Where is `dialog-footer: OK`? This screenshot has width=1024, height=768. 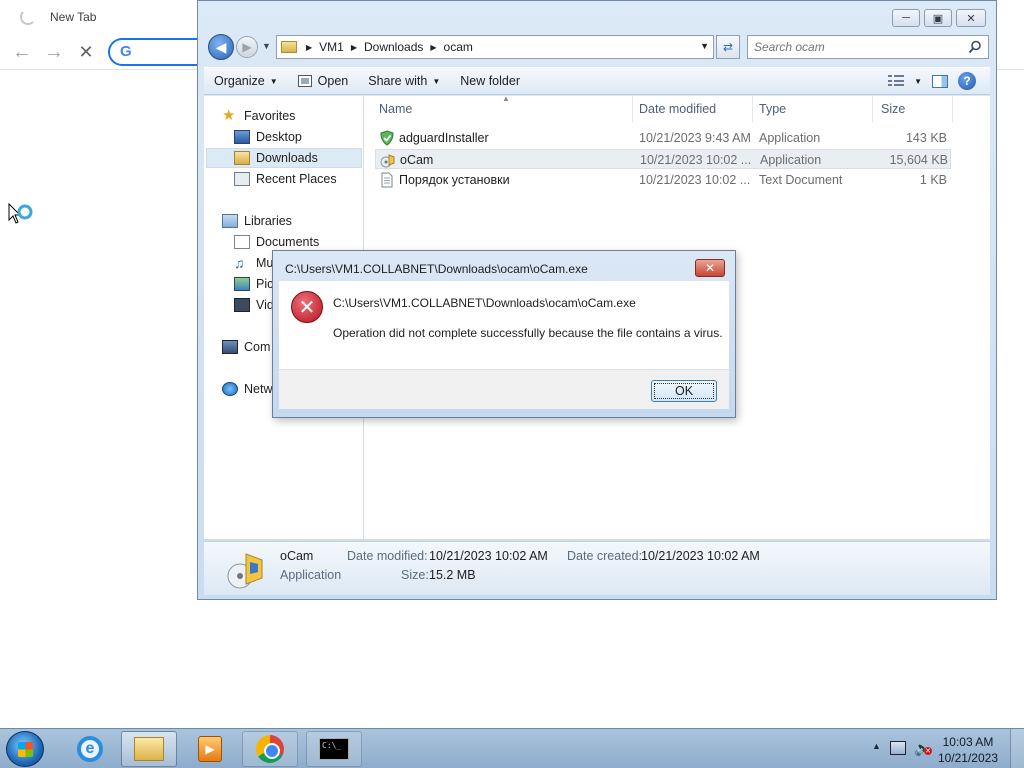
dialog-footer: OK is located at coordinates (504, 389).